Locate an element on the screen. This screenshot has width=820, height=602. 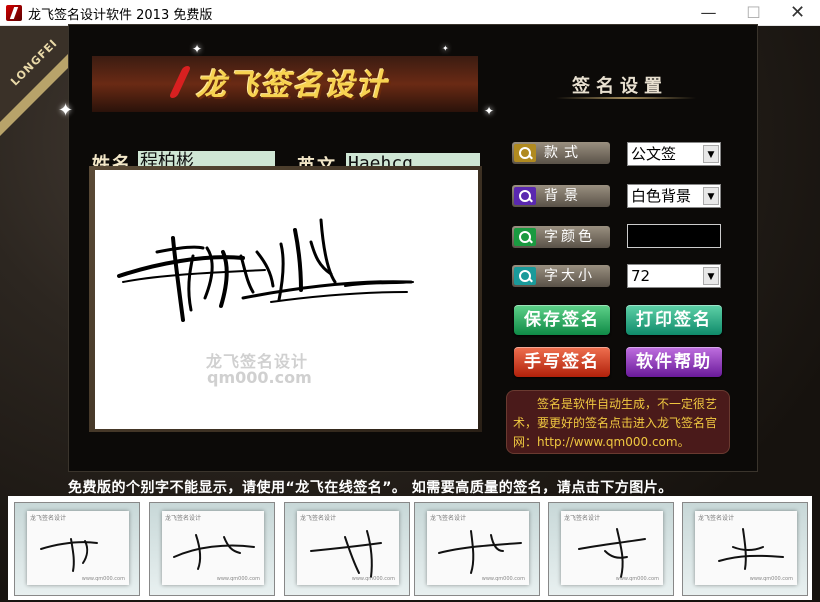
size-label: 字大小 is located at coordinates (569, 276).